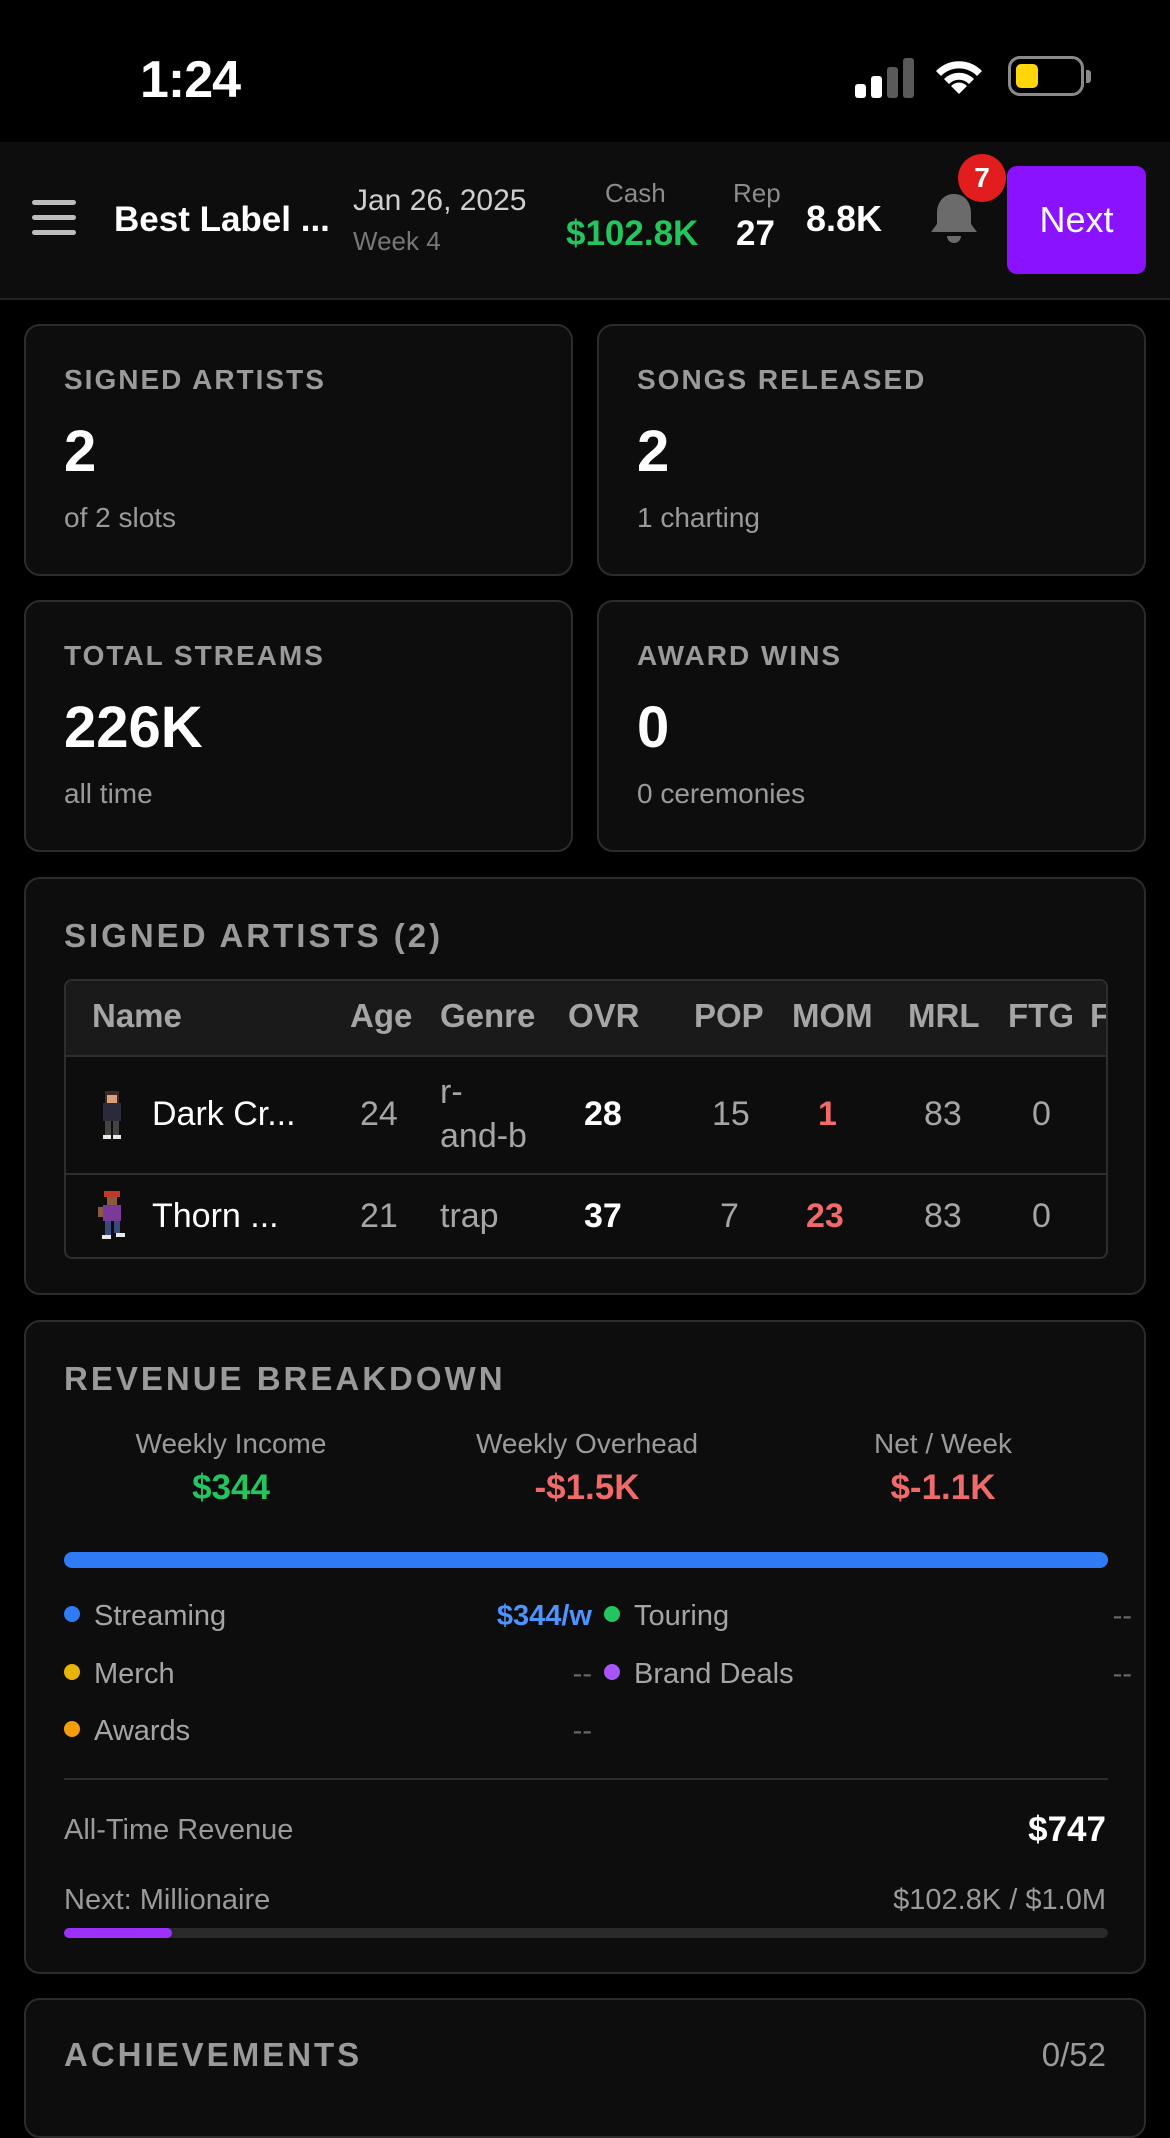  I want to click on artist-age: 24, so click(379, 1114).